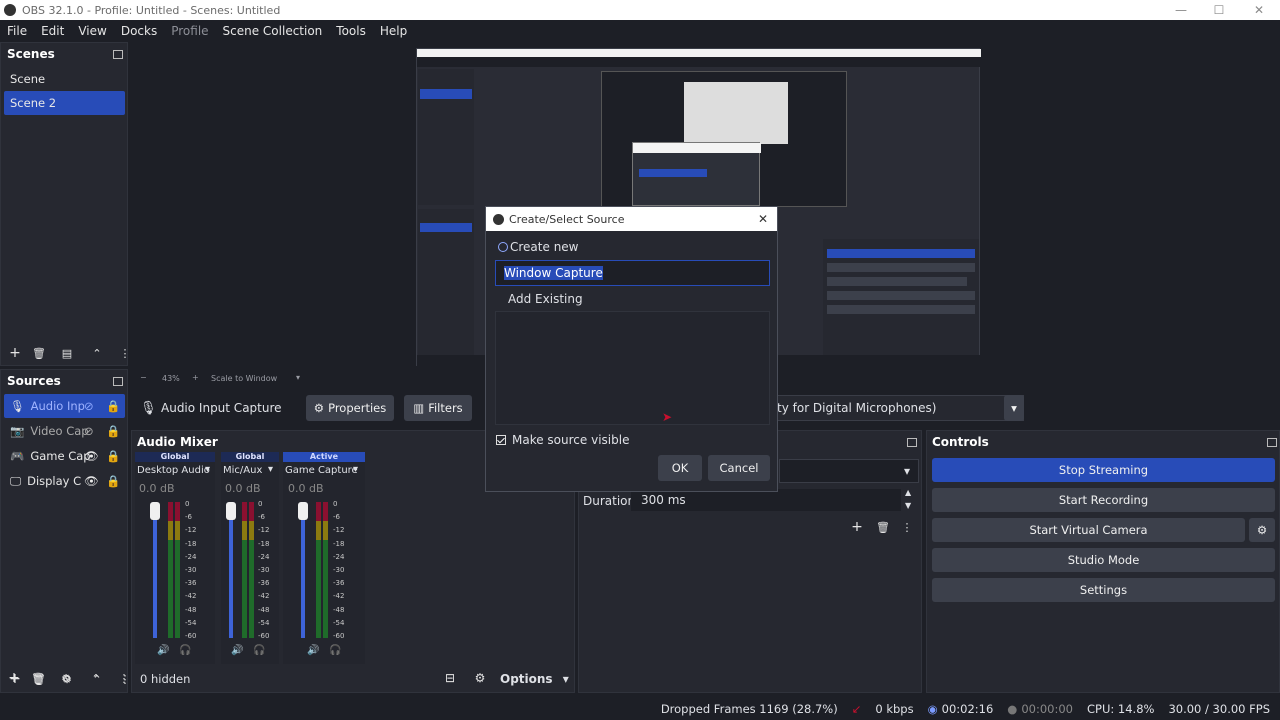 Image resolution: width=1280 pixels, height=720 pixels. Describe the element at coordinates (438, 408) in the screenshot. I see `filters-button: ▥ Filters` at that location.